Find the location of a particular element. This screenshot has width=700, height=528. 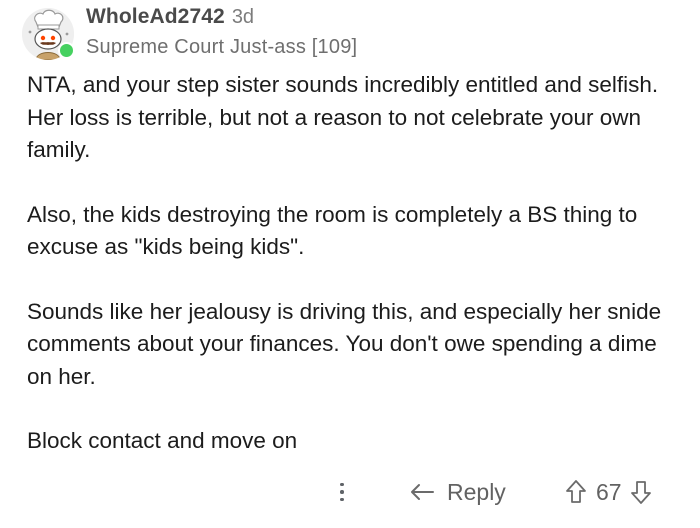

comment-age: 3d is located at coordinates (243, 17).